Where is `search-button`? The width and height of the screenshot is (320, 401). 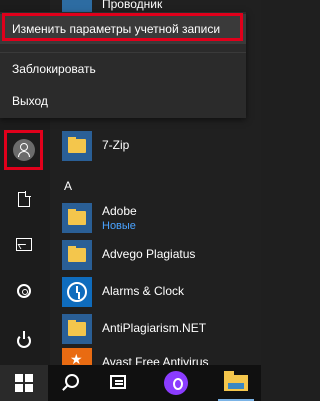
search-button is located at coordinates (72, 383).